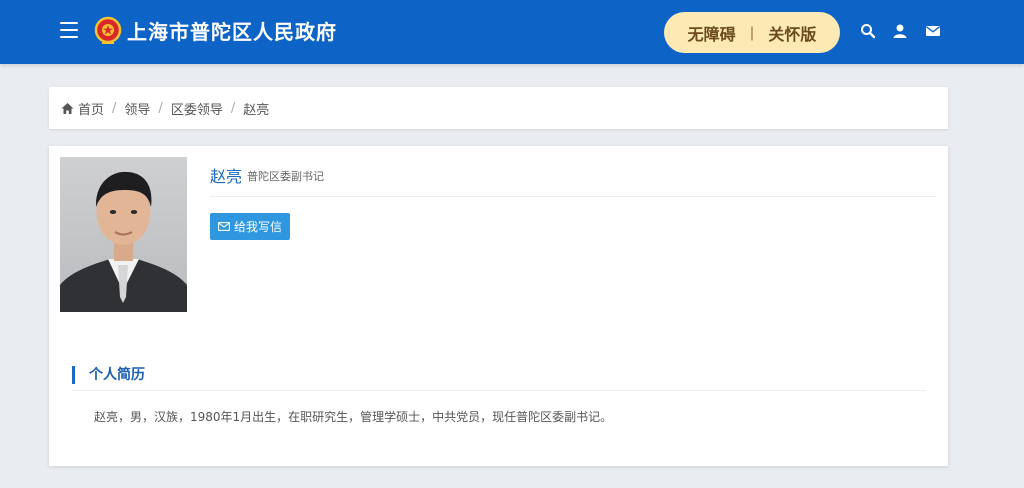 Image resolution: width=1024 pixels, height=488 pixels. What do you see at coordinates (573, 196) in the screenshot?
I see `header-divider` at bounding box center [573, 196].